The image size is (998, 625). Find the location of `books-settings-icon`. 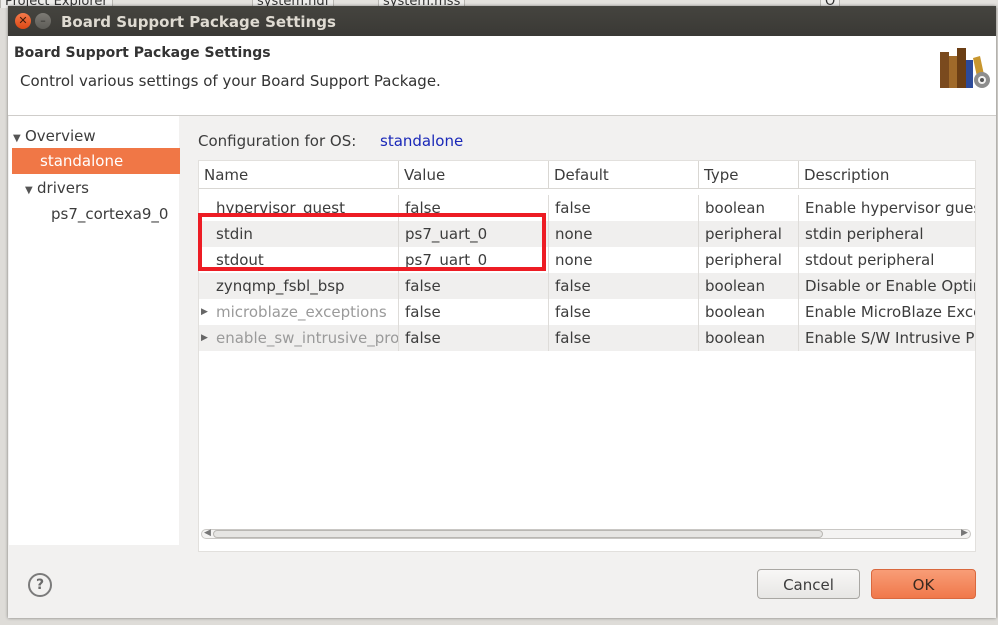

books-settings-icon is located at coordinates (965, 68).